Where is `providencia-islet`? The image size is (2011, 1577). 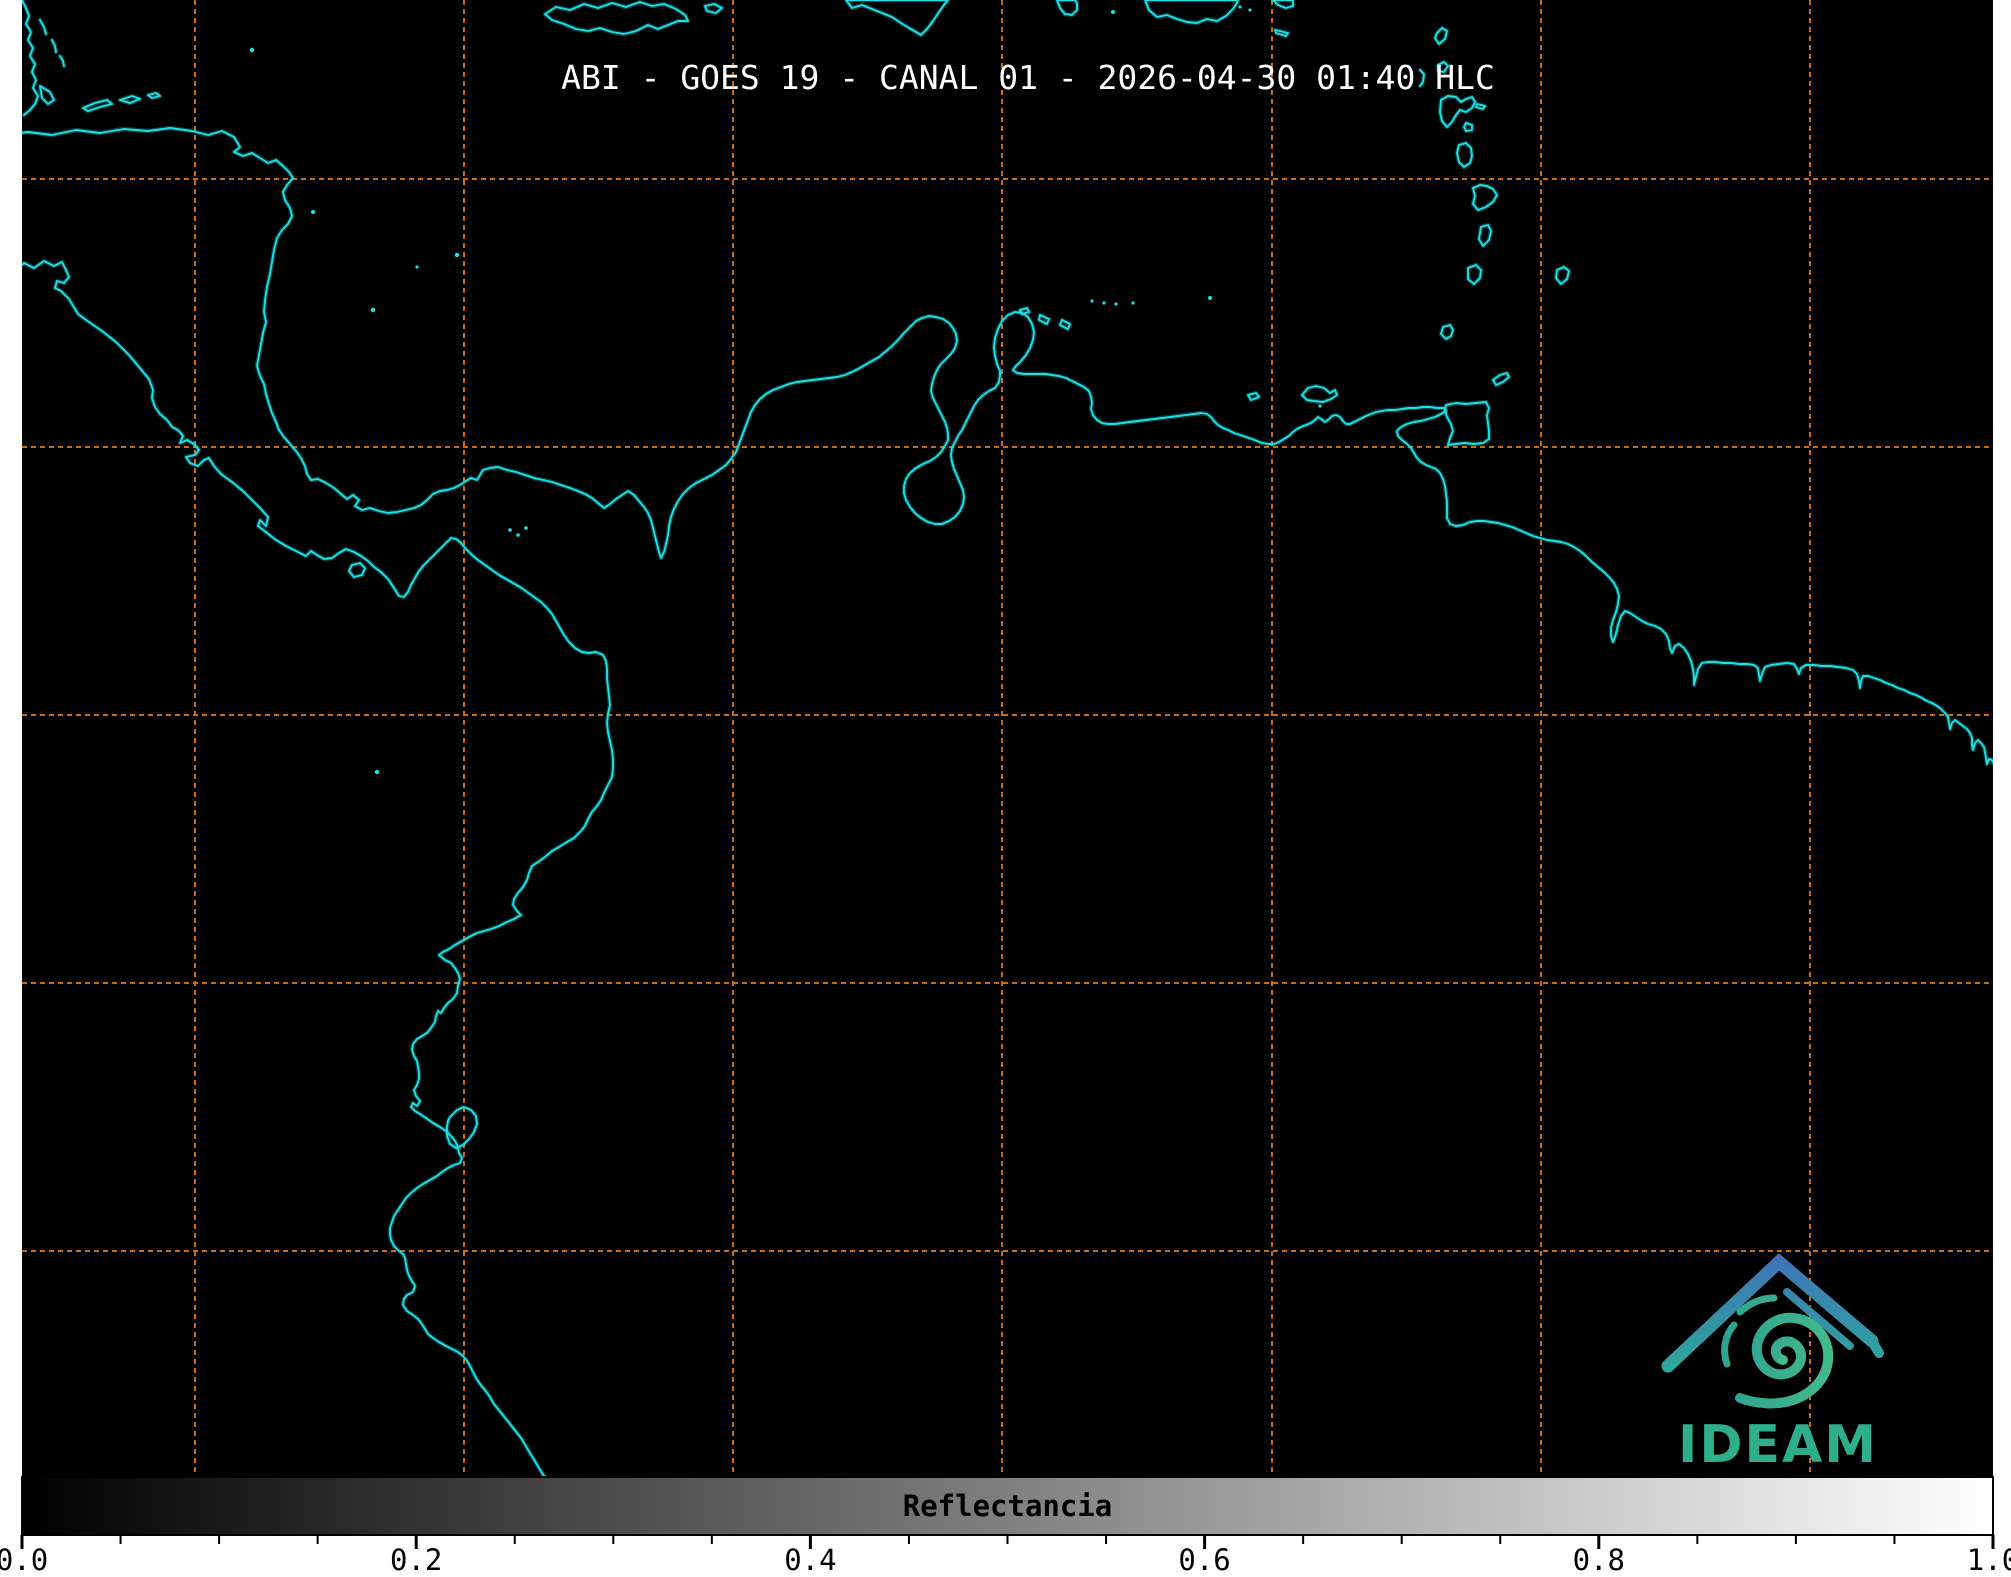
providencia-islet is located at coordinates (457, 255).